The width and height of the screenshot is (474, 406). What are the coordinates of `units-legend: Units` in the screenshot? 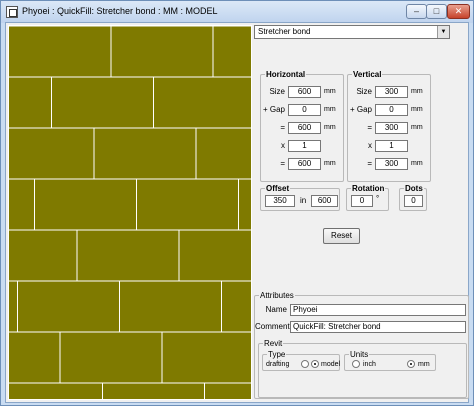 It's located at (359, 354).